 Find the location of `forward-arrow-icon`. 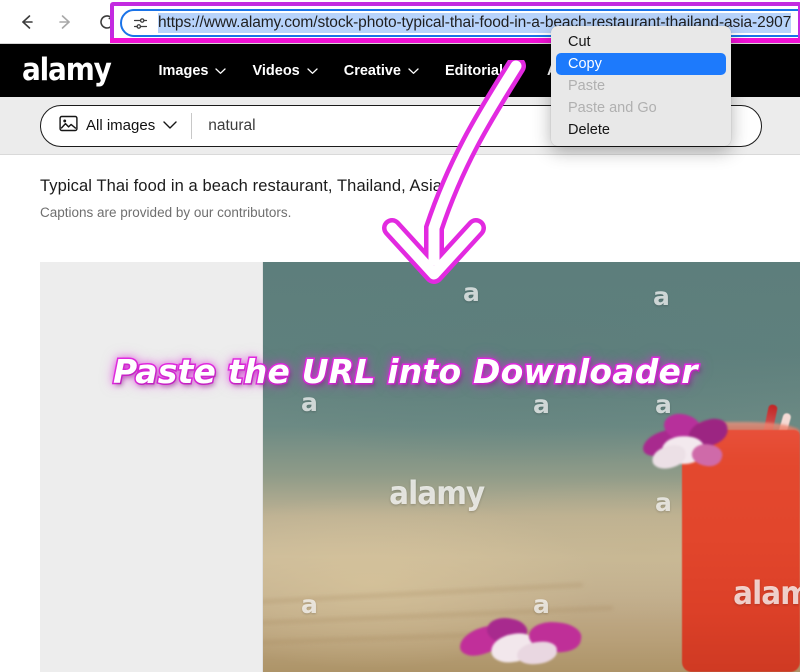

forward-arrow-icon is located at coordinates (65, 22).